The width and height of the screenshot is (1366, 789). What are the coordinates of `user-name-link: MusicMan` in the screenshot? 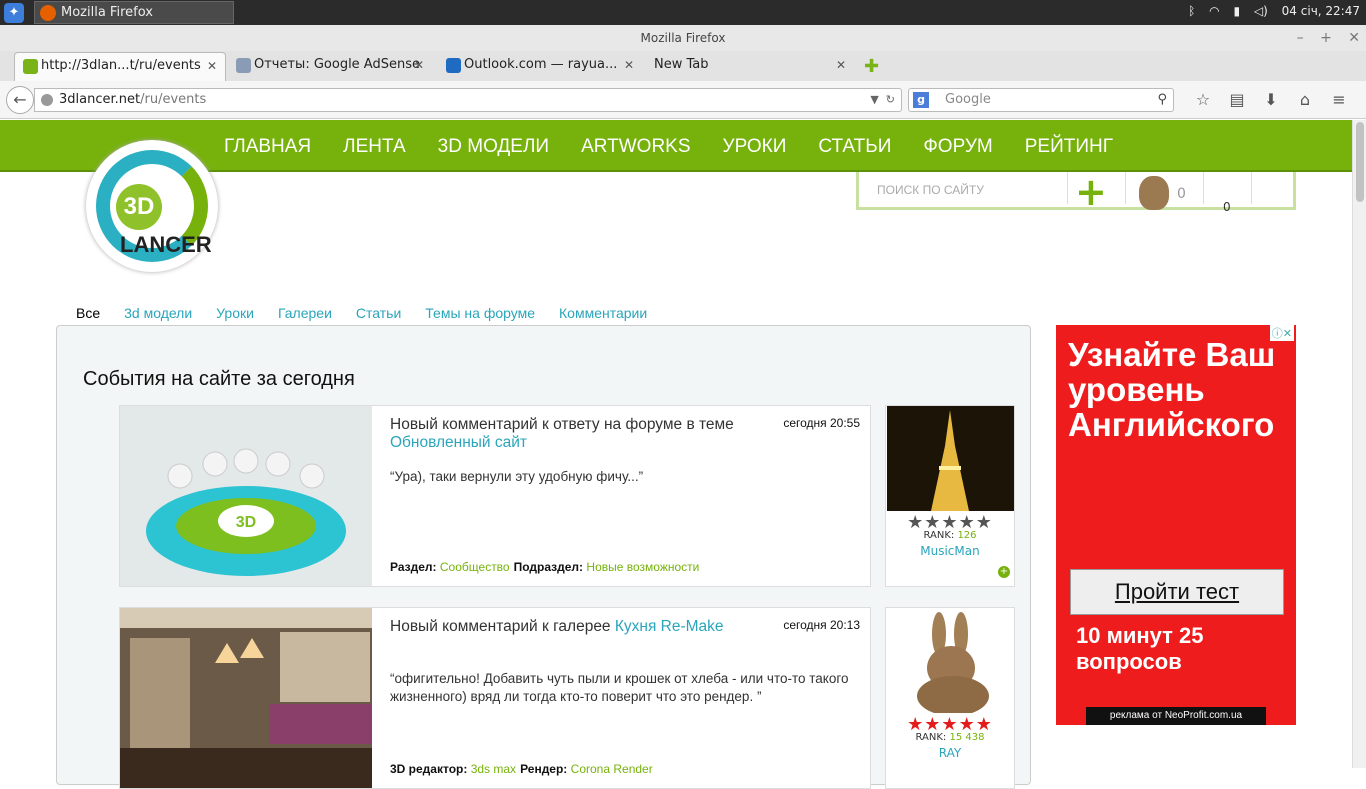 It's located at (950, 551).